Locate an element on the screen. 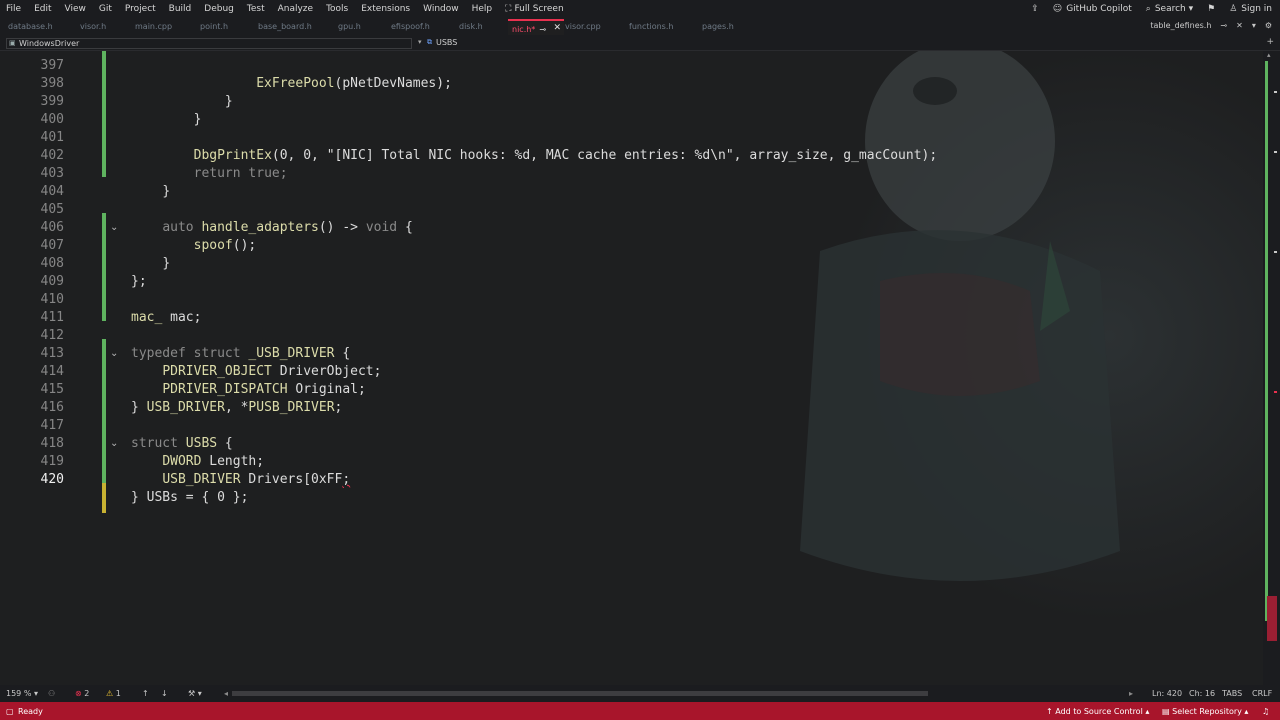  fullscreen-label: Full Screen is located at coordinates (539, 9).